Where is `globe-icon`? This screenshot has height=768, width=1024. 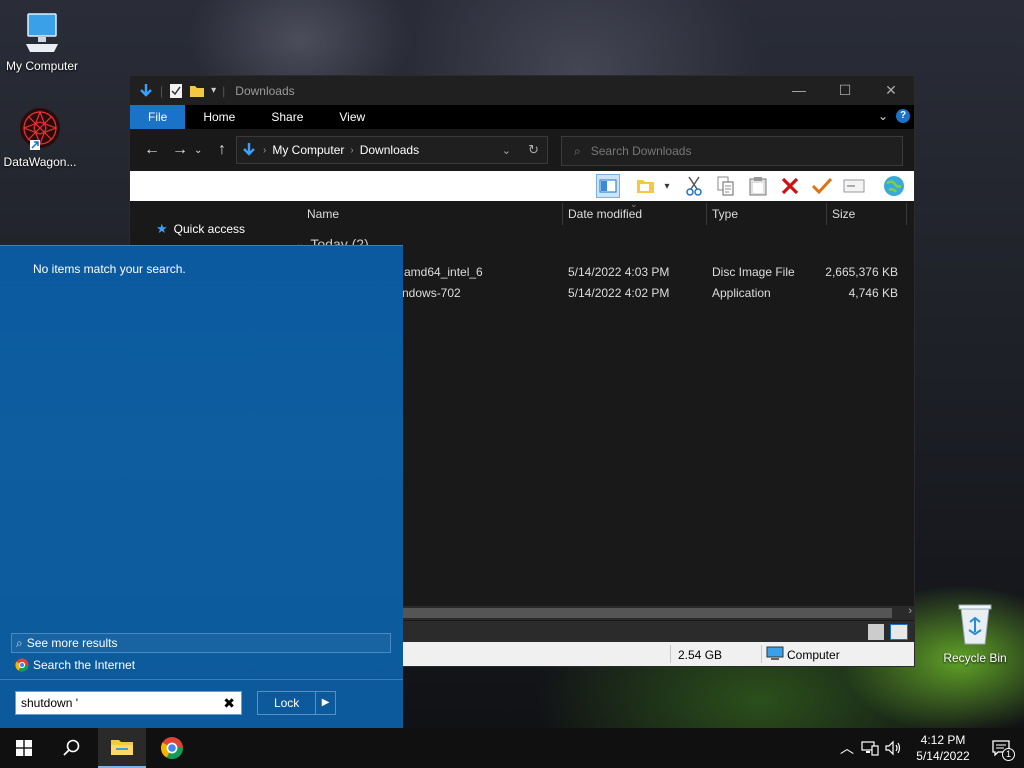 globe-icon is located at coordinates (894, 186).